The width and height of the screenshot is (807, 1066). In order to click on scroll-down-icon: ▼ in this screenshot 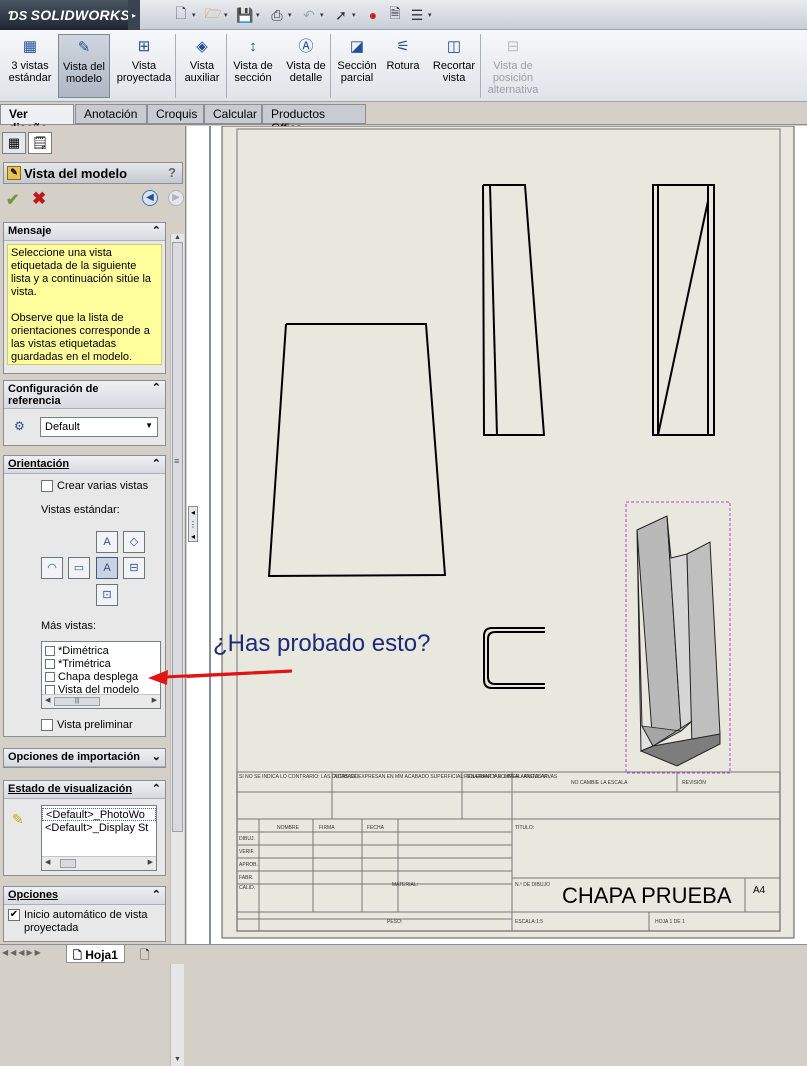, I will do `click(177, 1061)`.